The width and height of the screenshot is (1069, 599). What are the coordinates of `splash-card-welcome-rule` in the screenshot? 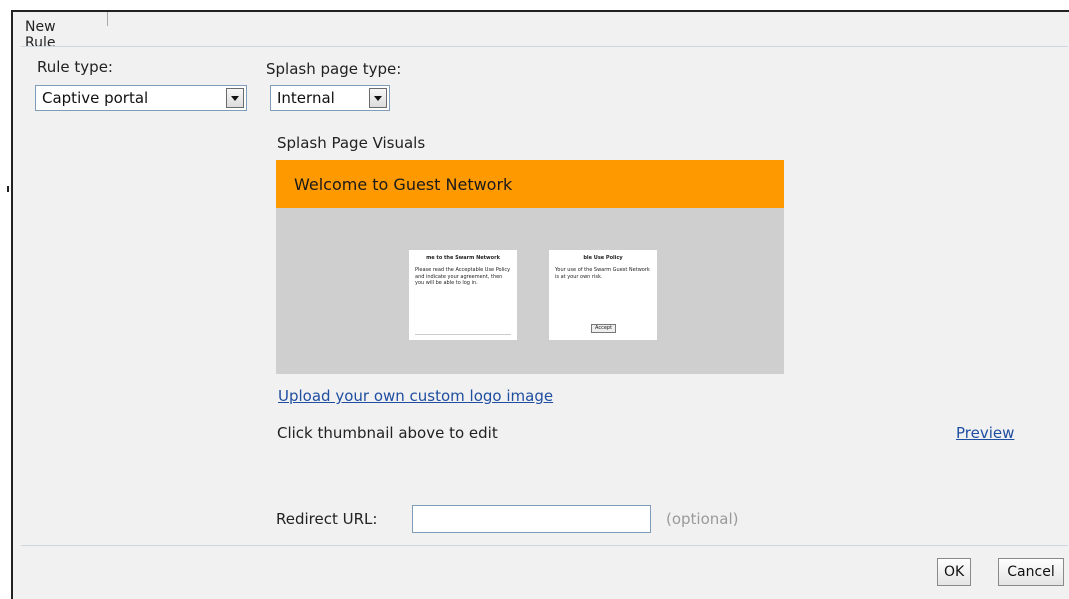 It's located at (463, 334).